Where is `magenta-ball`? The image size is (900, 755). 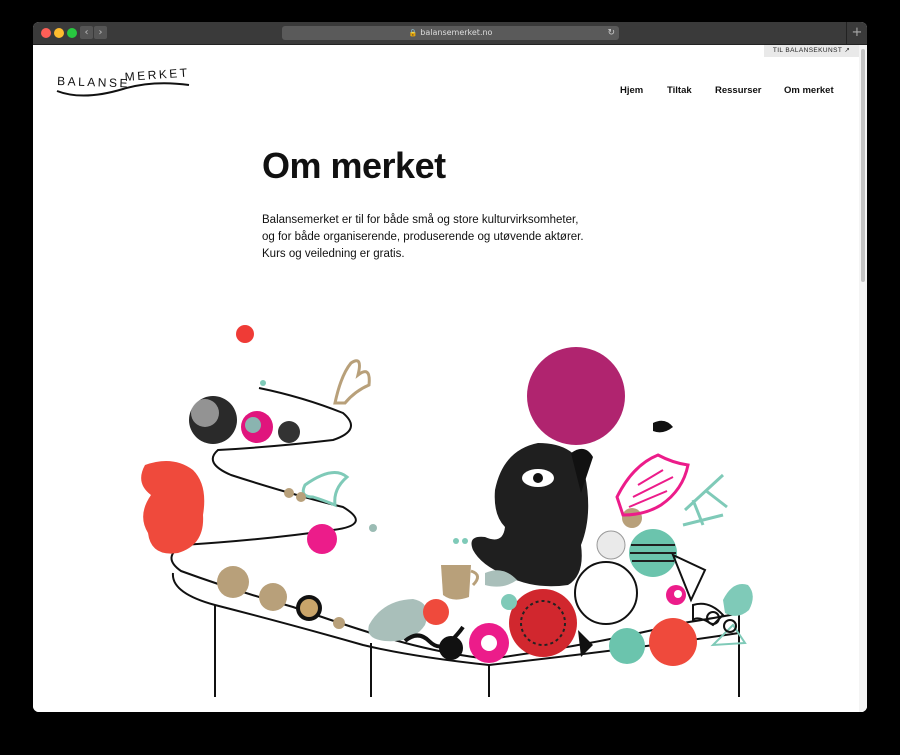
magenta-ball is located at coordinates (322, 539).